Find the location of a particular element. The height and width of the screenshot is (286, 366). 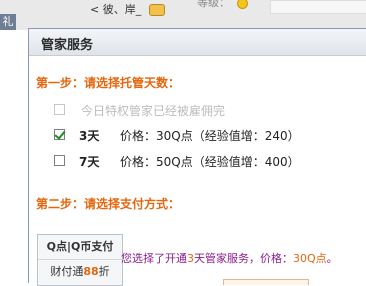

selection-summary: 您选择了开通3天管家服务，价格：30Q点。 is located at coordinates (229, 258).